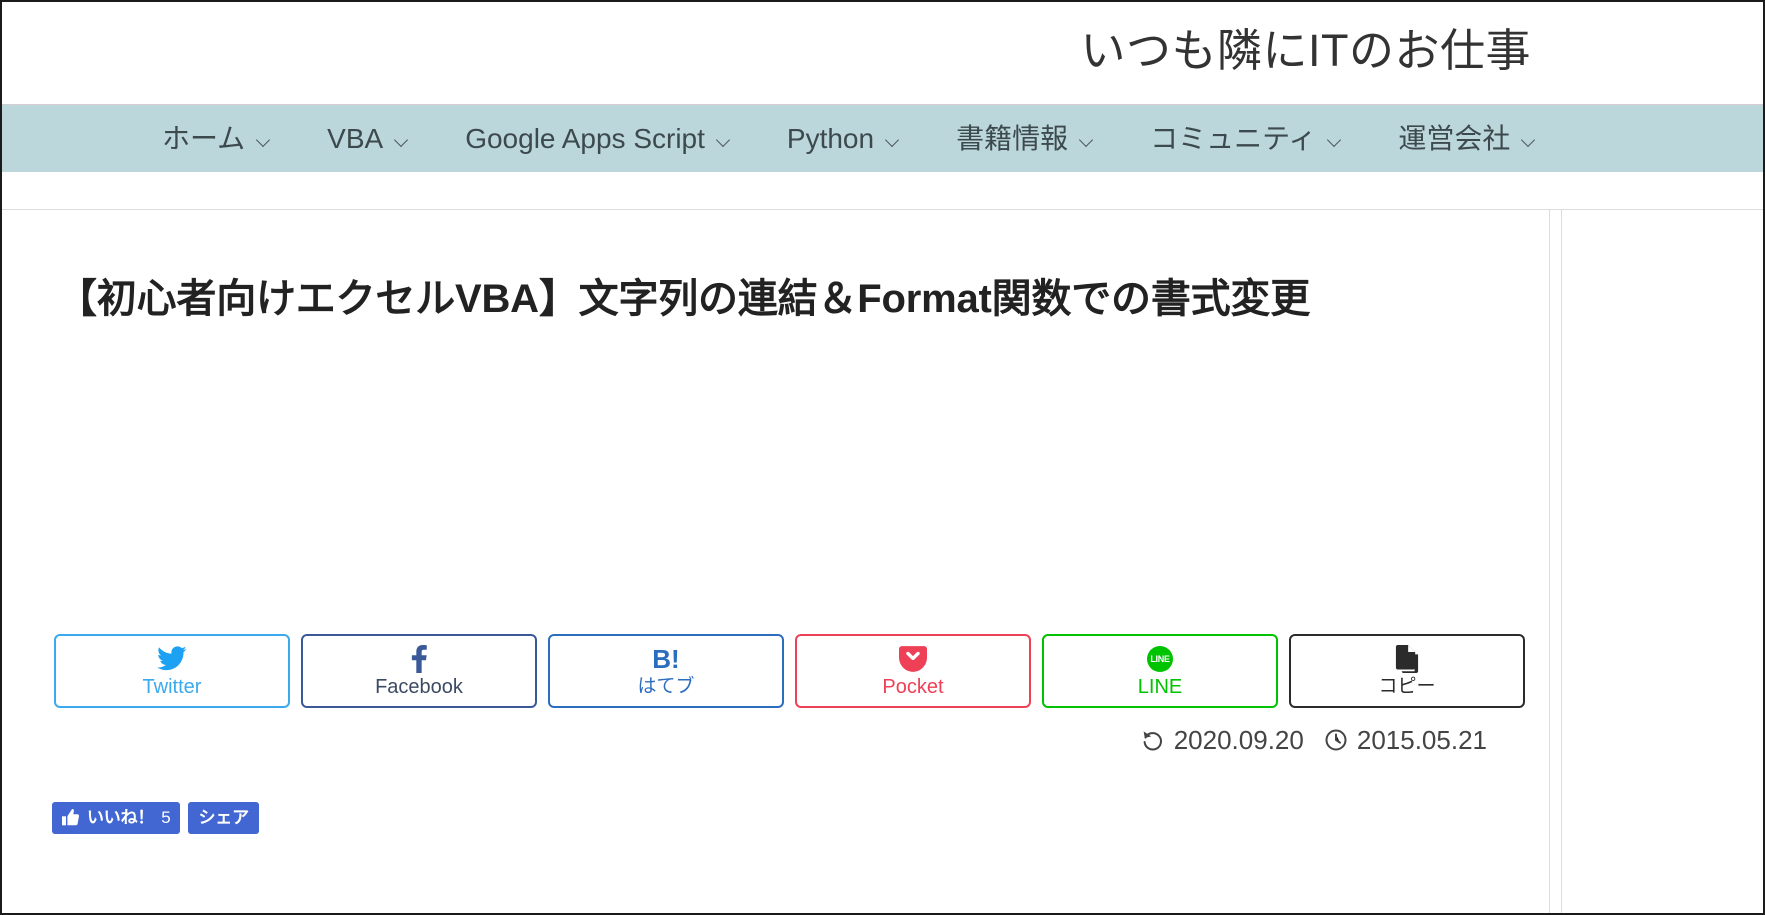  What do you see at coordinates (172, 686) in the screenshot?
I see `share-button-label: Twitter` at bounding box center [172, 686].